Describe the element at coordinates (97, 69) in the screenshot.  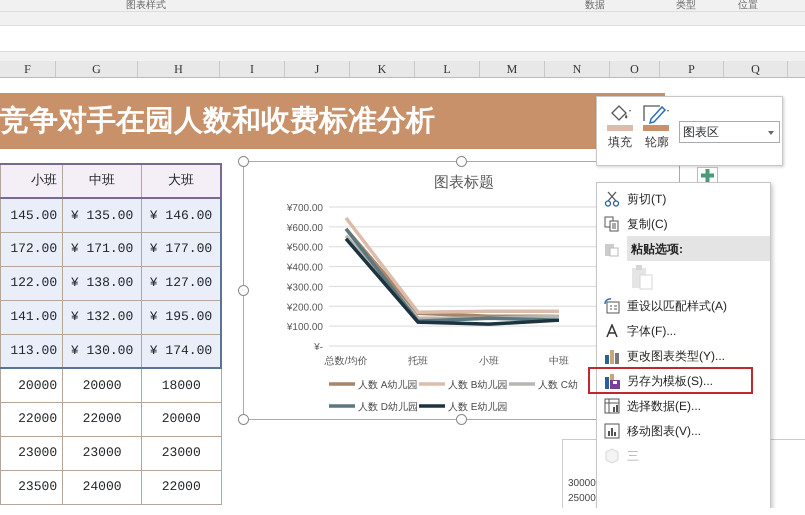
I see `column-header: G` at that location.